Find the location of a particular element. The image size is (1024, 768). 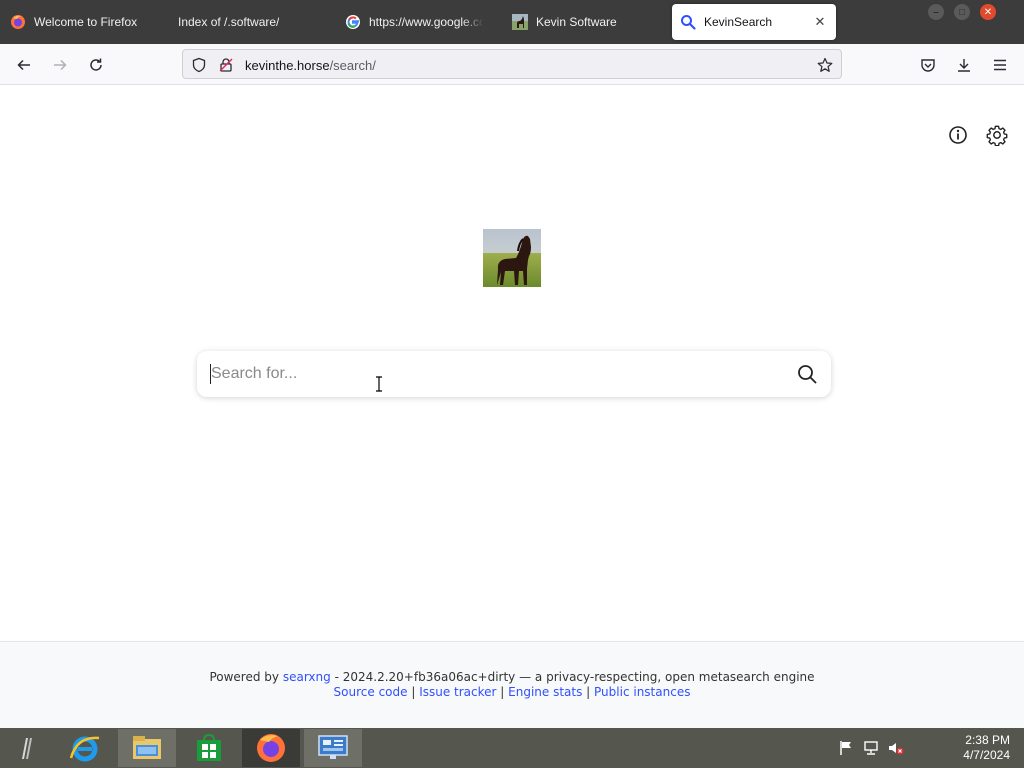

action-center-flag-icon is located at coordinates (846, 748).